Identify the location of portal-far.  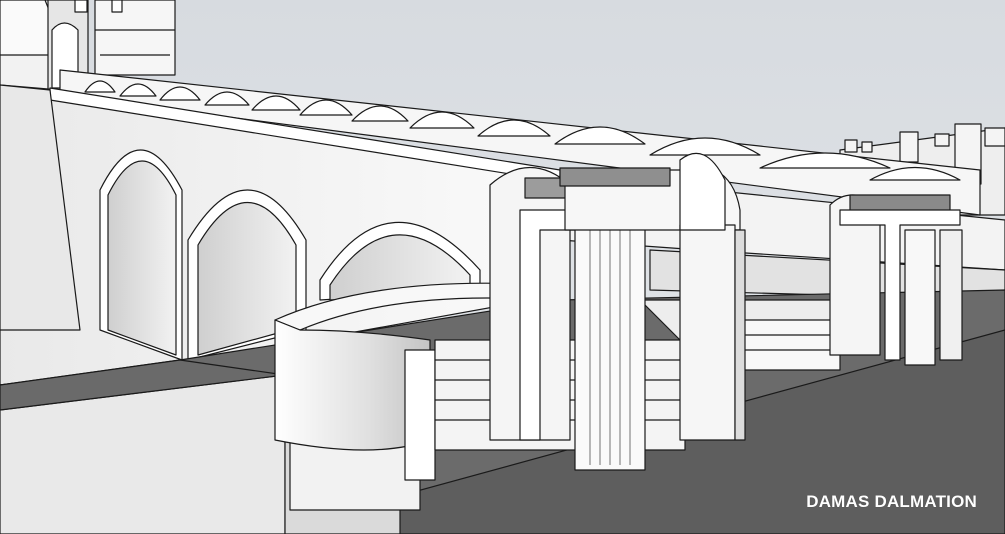
(896, 280).